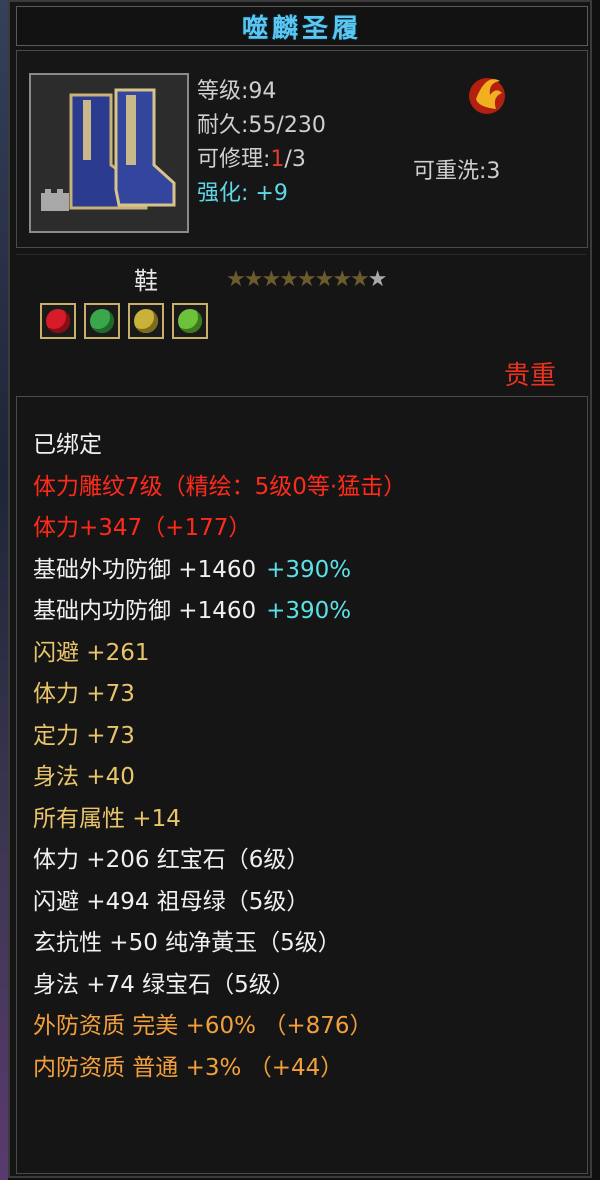 The image size is (600, 1180). I want to click on rarity-label: 贵重, so click(529, 376).